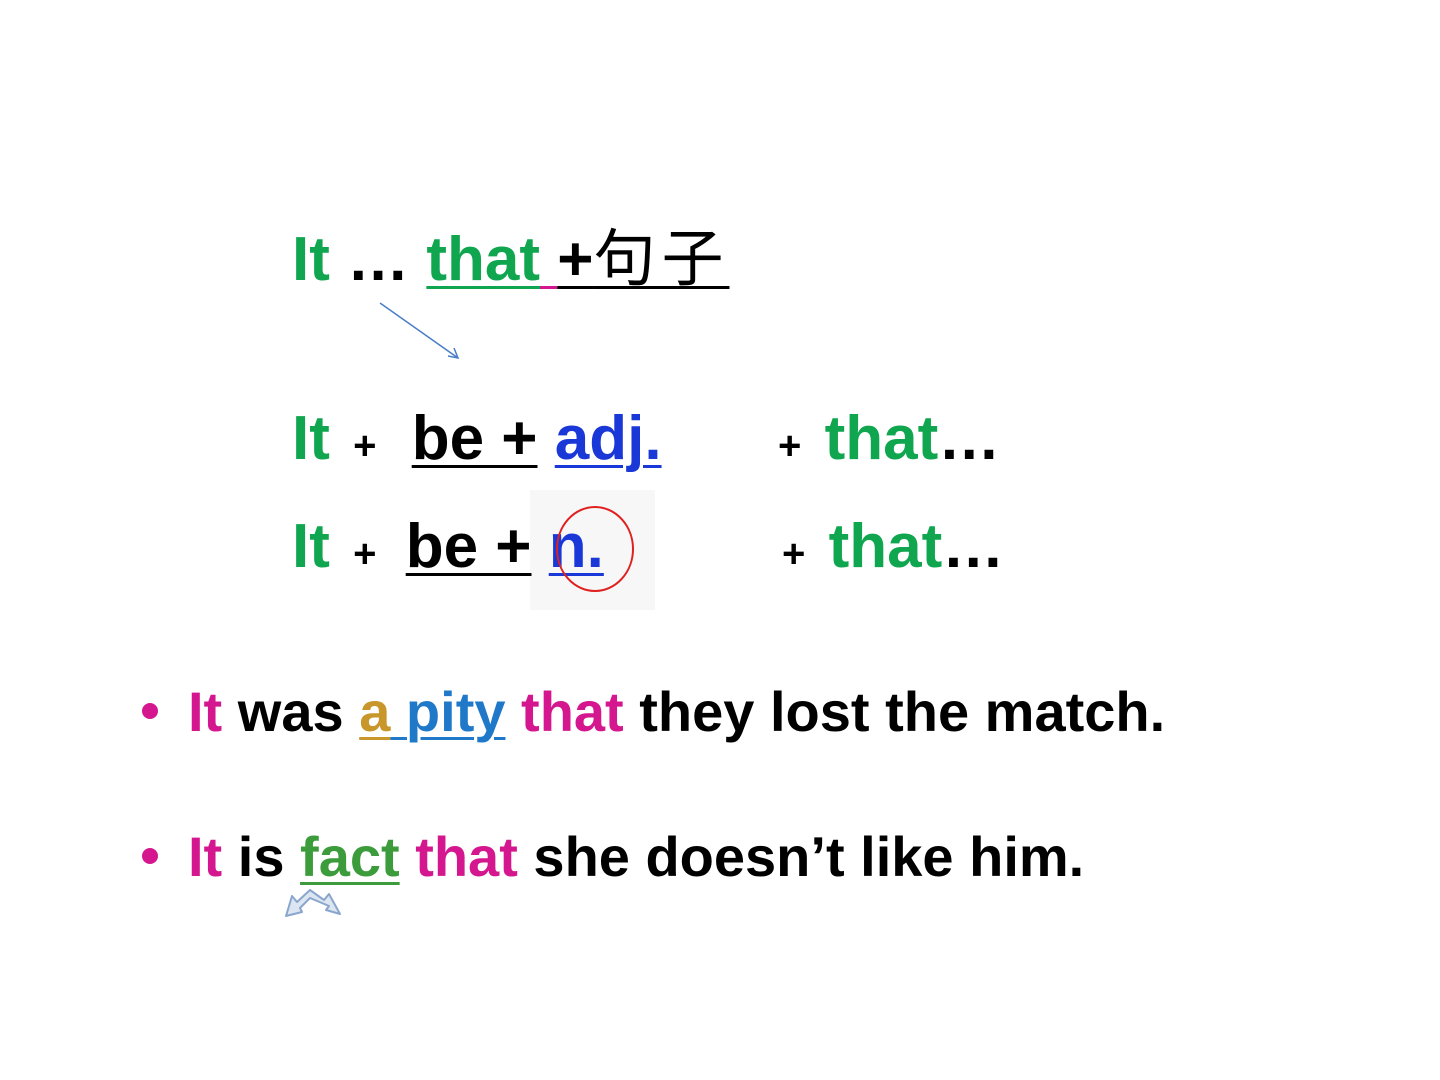 Image resolution: width=1440 pixels, height=1080 pixels. I want to click on sentence-rest: she doesn’t like him., so click(809, 856).